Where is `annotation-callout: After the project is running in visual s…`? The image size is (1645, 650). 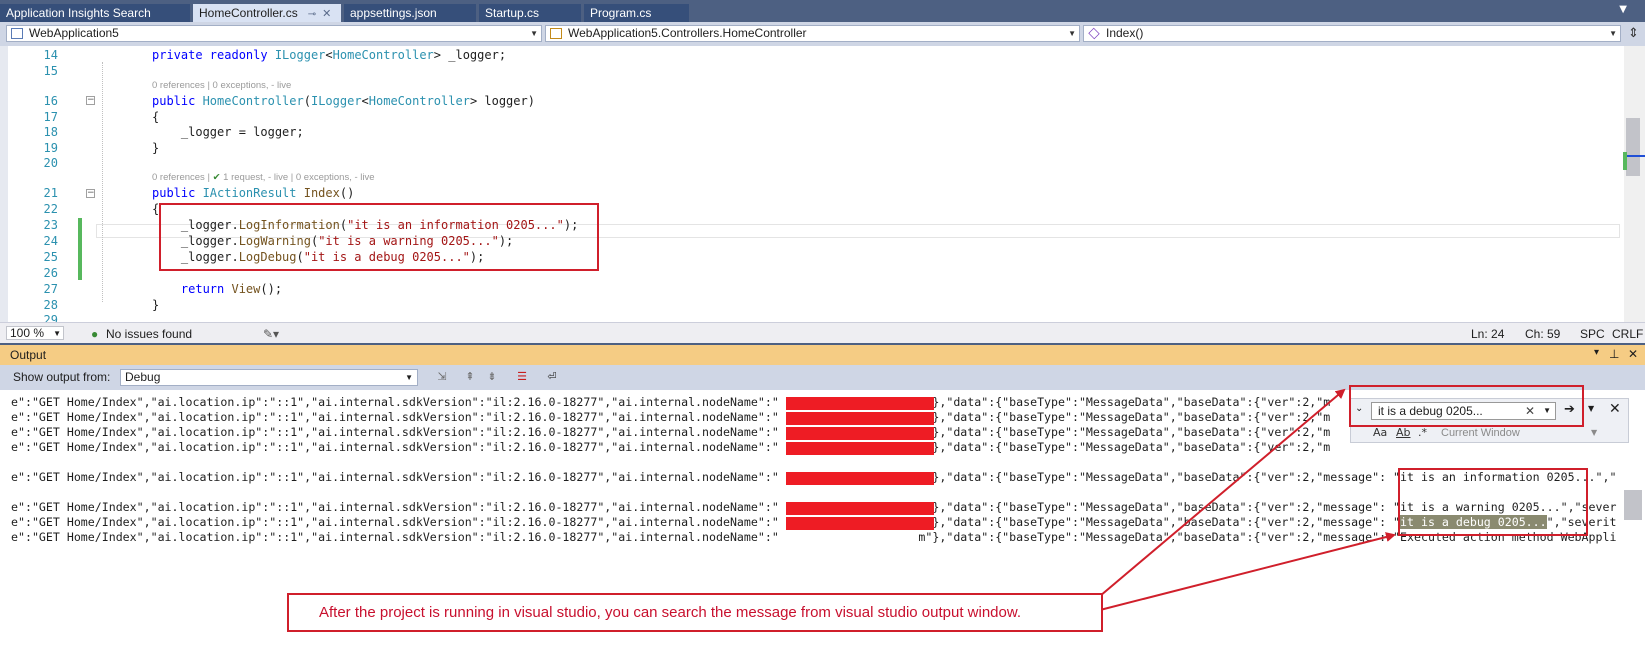 annotation-callout: After the project is running in visual s… is located at coordinates (695, 612).